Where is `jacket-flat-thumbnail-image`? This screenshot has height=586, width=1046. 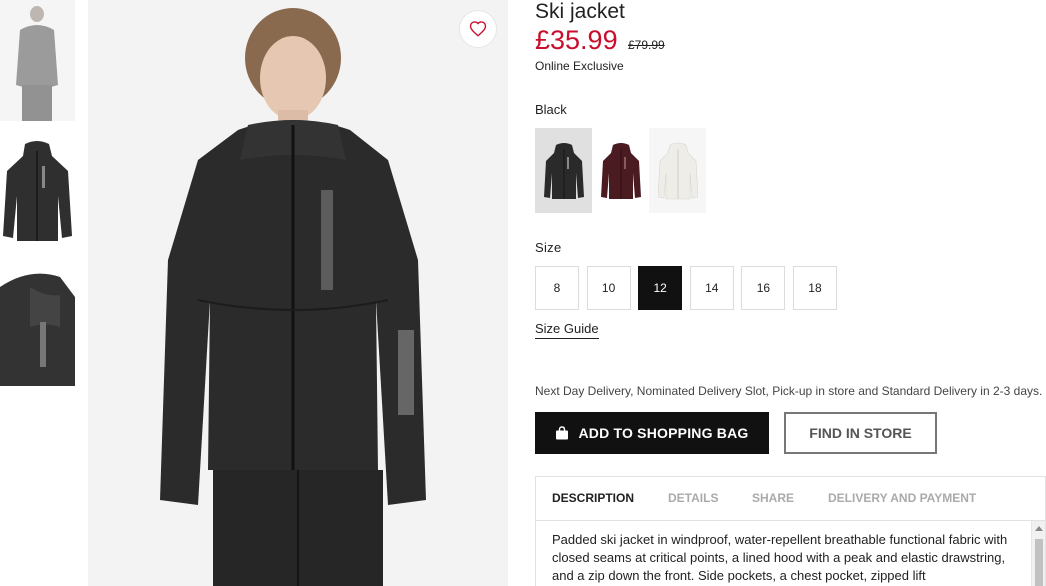 jacket-flat-thumbnail-image is located at coordinates (37, 192).